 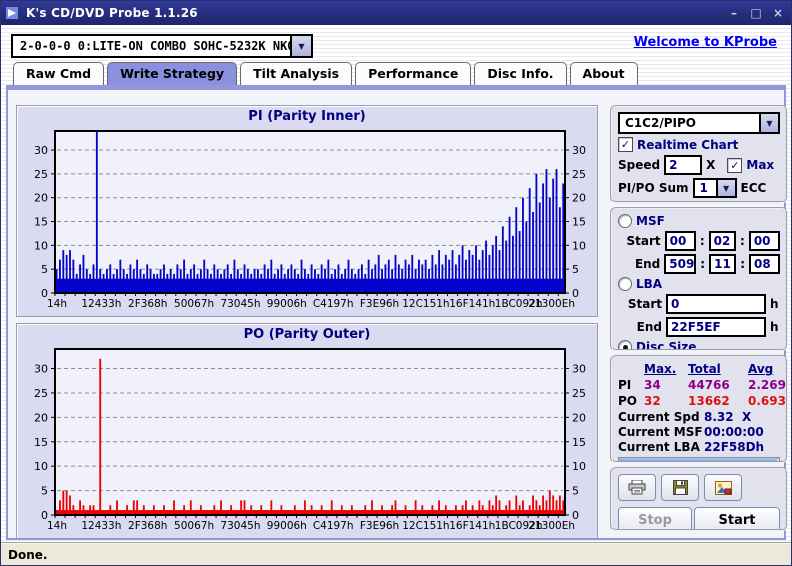 What do you see at coordinates (778, 13) in the screenshot?
I see `close-button: ×` at bounding box center [778, 13].